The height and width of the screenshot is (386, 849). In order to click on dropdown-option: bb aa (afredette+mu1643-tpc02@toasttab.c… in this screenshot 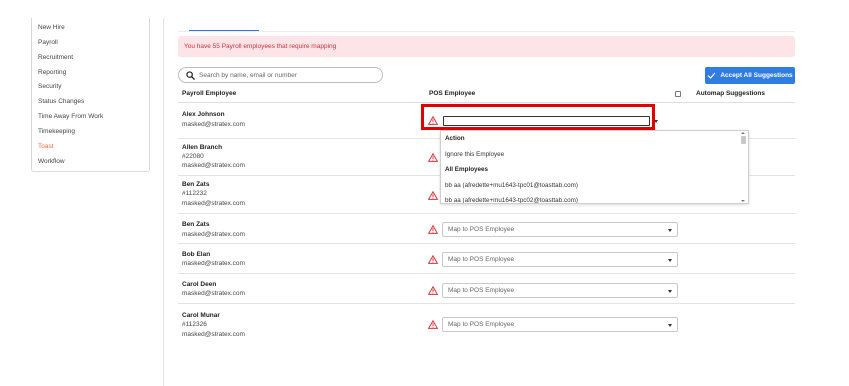, I will do `click(511, 200)`.